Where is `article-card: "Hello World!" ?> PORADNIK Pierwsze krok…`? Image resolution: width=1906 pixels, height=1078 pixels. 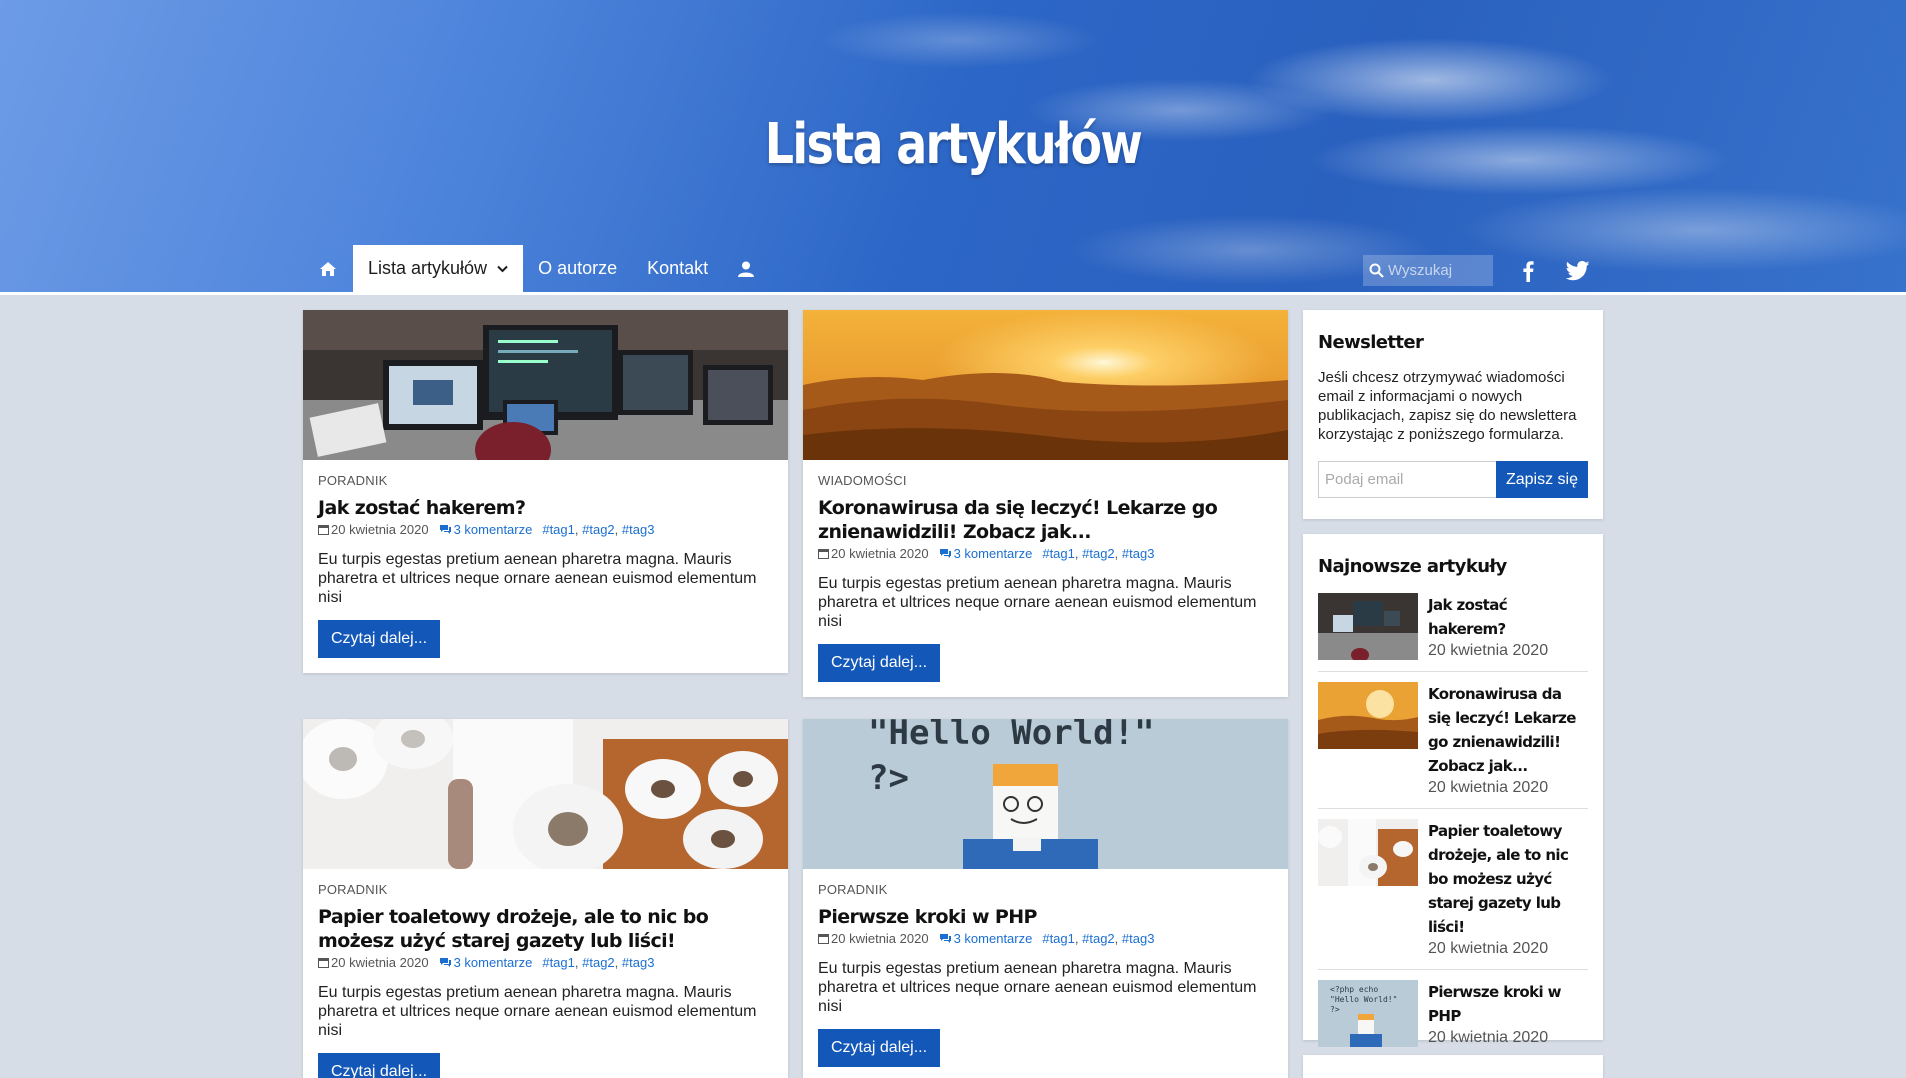
article-card: "Hello World!" ?> PORADNIK Pierwsze krok… is located at coordinates (1045, 898).